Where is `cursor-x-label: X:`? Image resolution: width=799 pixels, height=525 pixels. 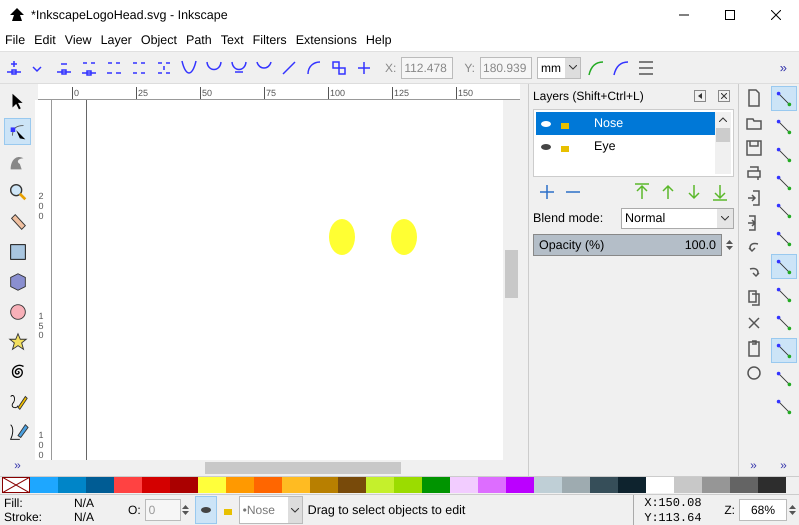 cursor-x-label: X: is located at coordinates (651, 503).